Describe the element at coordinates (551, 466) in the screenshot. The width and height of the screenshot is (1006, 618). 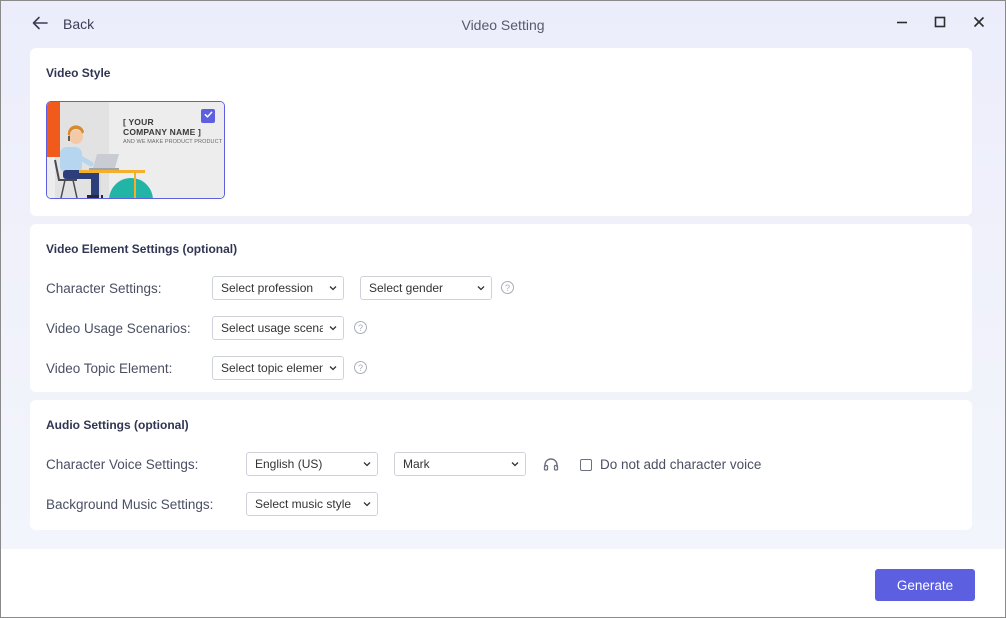
I see `headphones-icon` at that location.